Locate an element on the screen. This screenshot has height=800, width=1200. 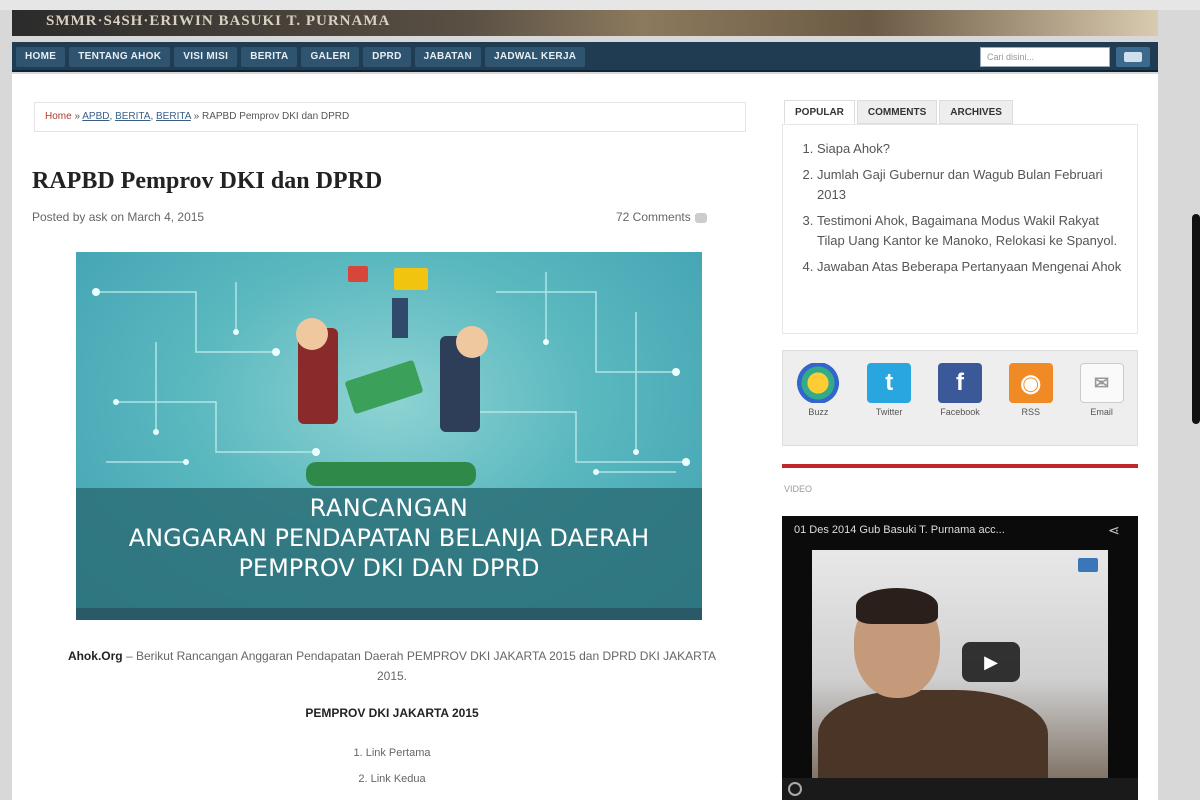
rss-icon: ◉ is located at coordinates (1030, 383).